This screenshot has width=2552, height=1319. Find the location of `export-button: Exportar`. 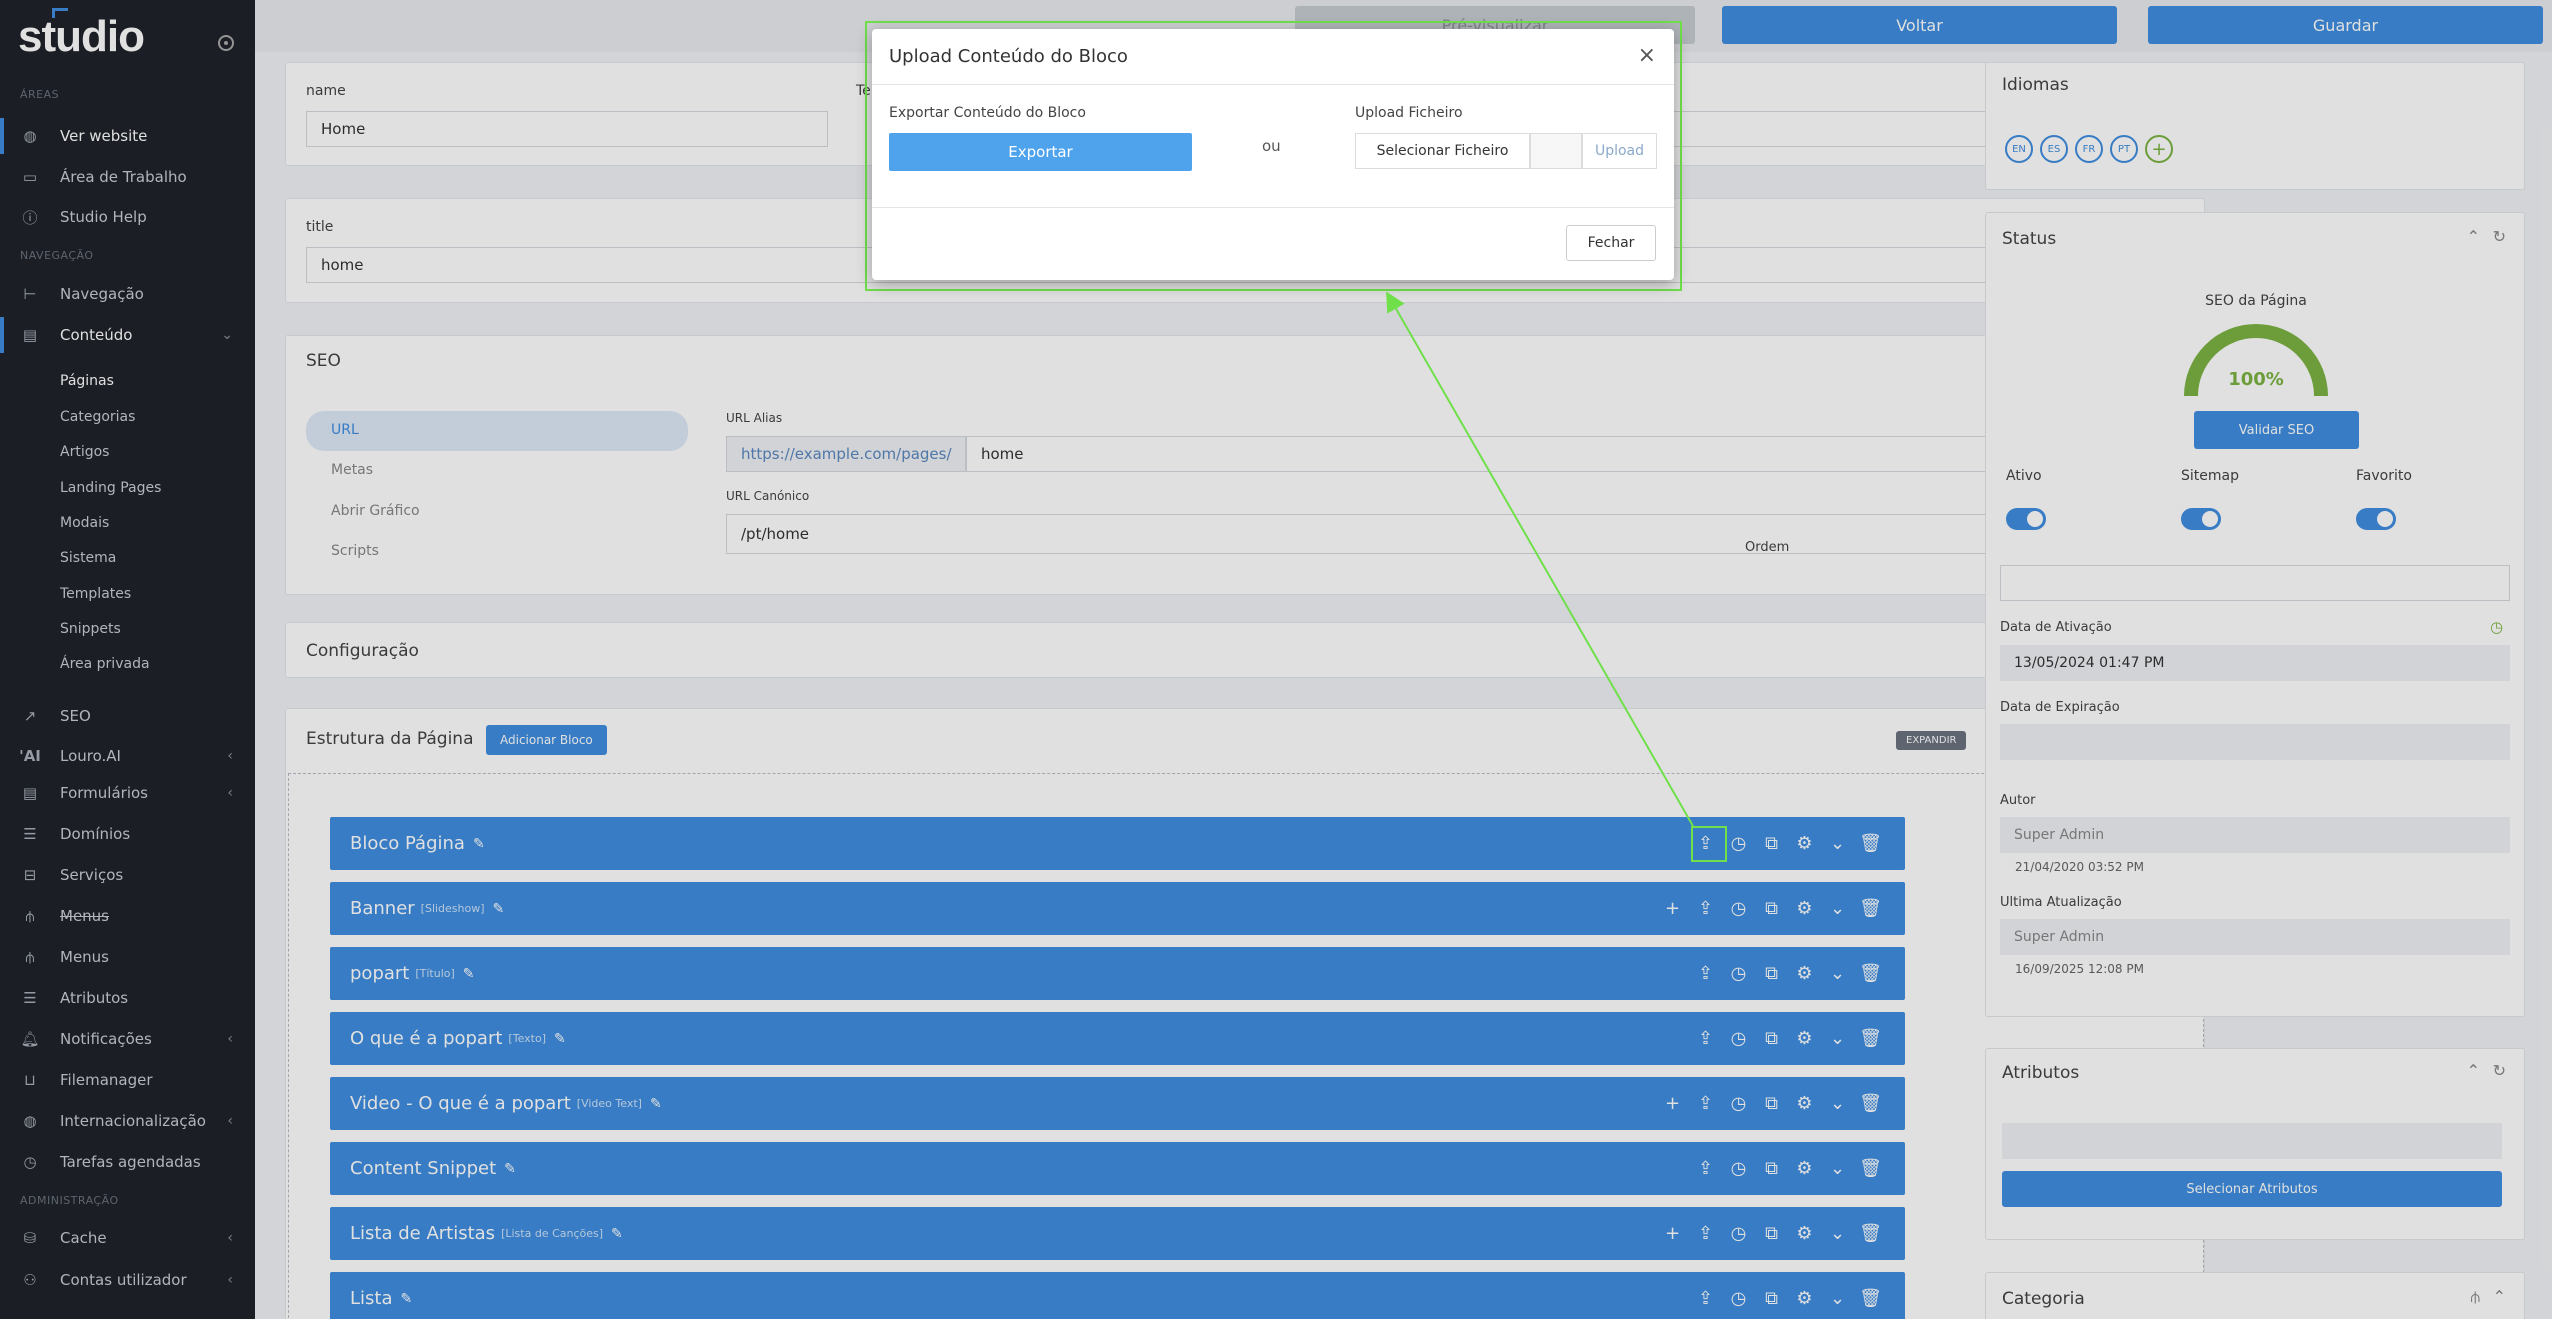

export-button: Exportar is located at coordinates (1040, 152).